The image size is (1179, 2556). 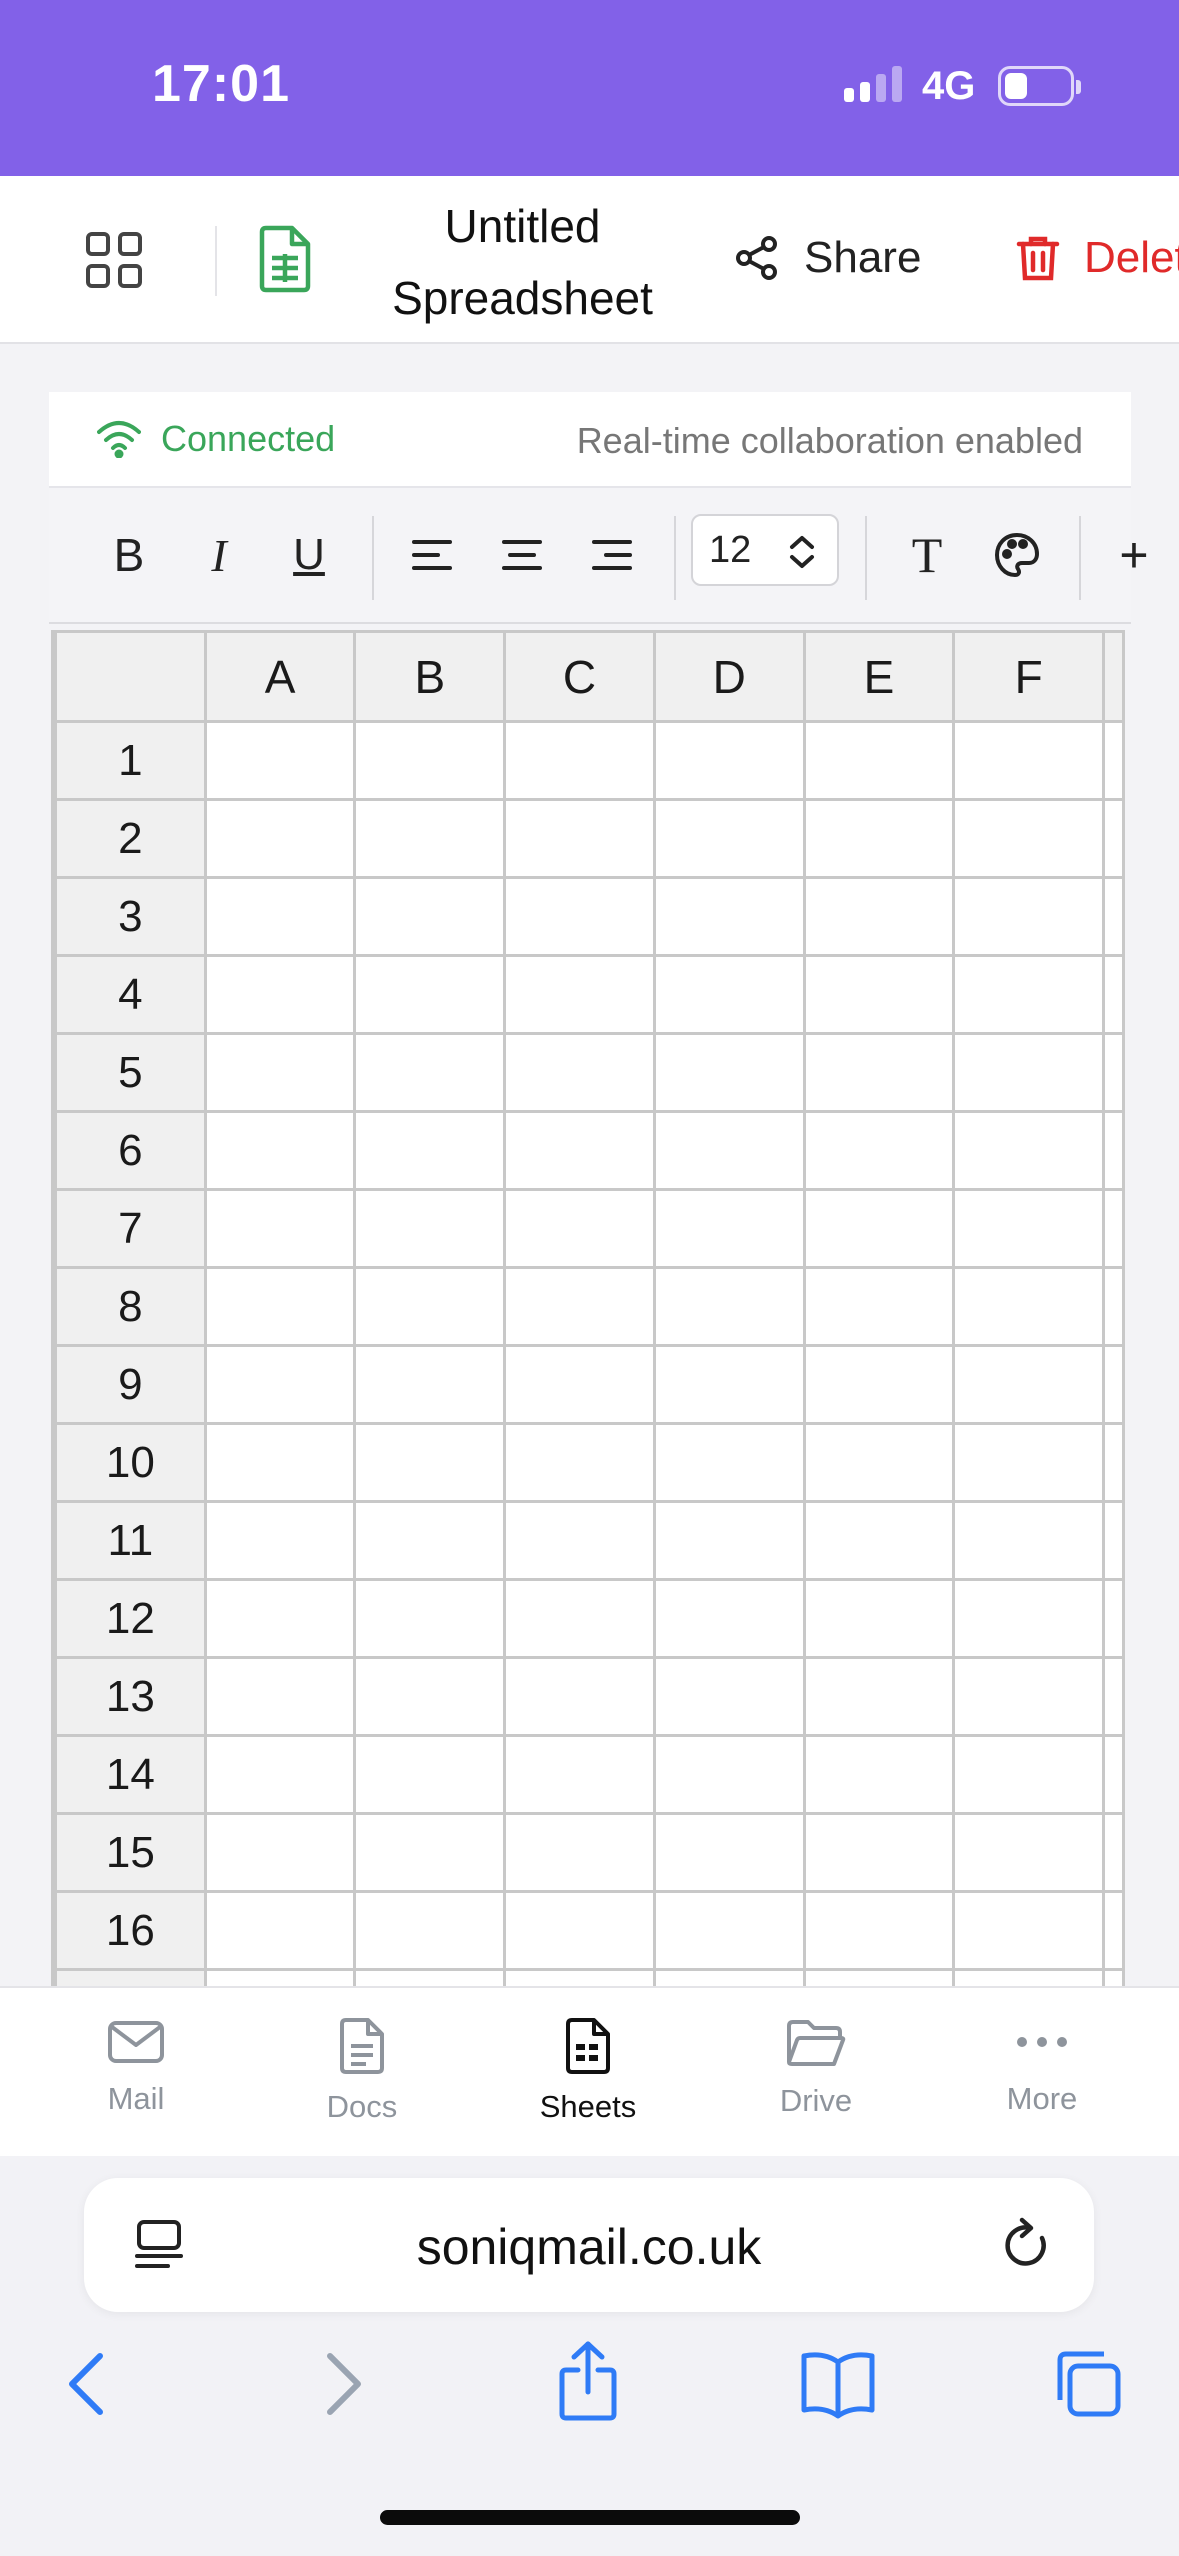 What do you see at coordinates (1027, 2244) in the screenshot?
I see `reload-icon` at bounding box center [1027, 2244].